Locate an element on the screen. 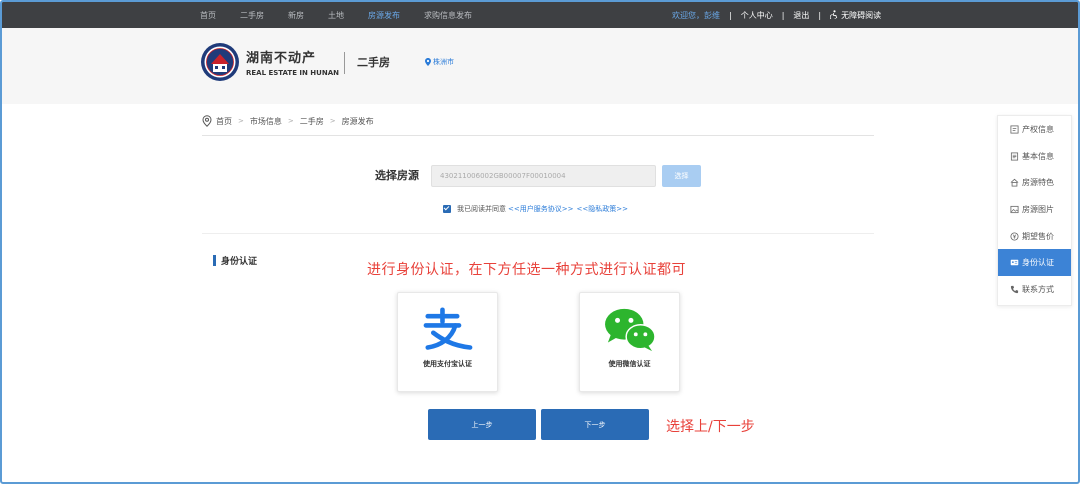 This screenshot has width=1080, height=484. side-nav: 产权信息 基本信息 房源特色 房源图片 期望售价 身份认证 联系方式 is located at coordinates (1034, 210).